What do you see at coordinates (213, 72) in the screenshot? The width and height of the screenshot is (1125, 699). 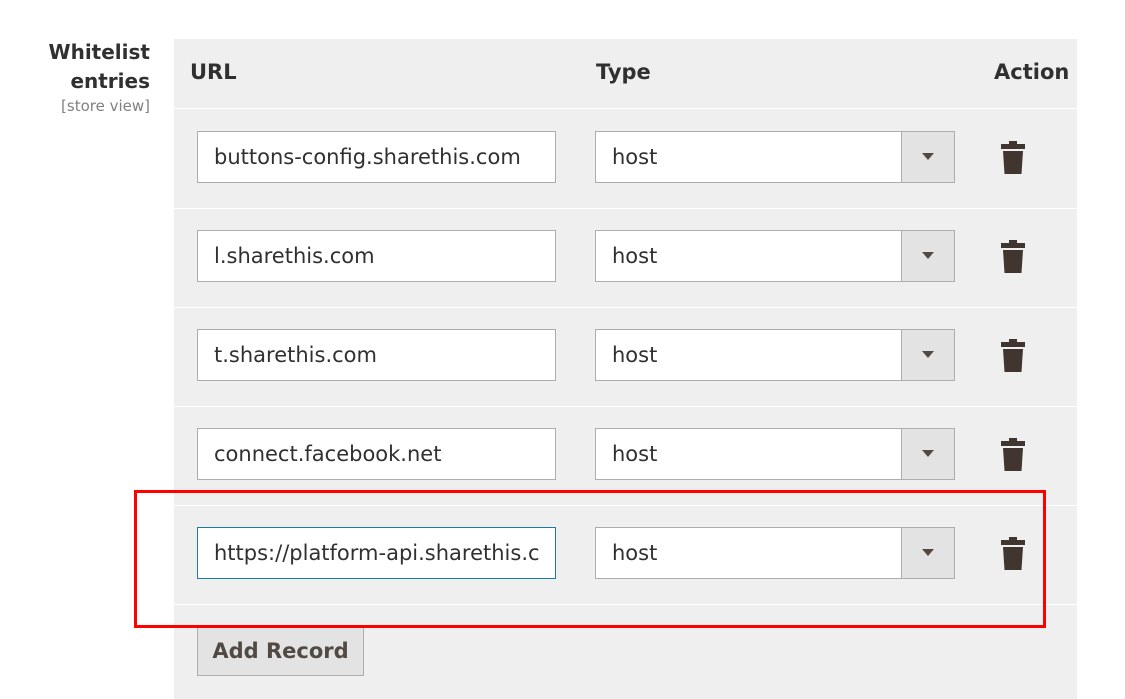 I see `column-header-url: URL` at bounding box center [213, 72].